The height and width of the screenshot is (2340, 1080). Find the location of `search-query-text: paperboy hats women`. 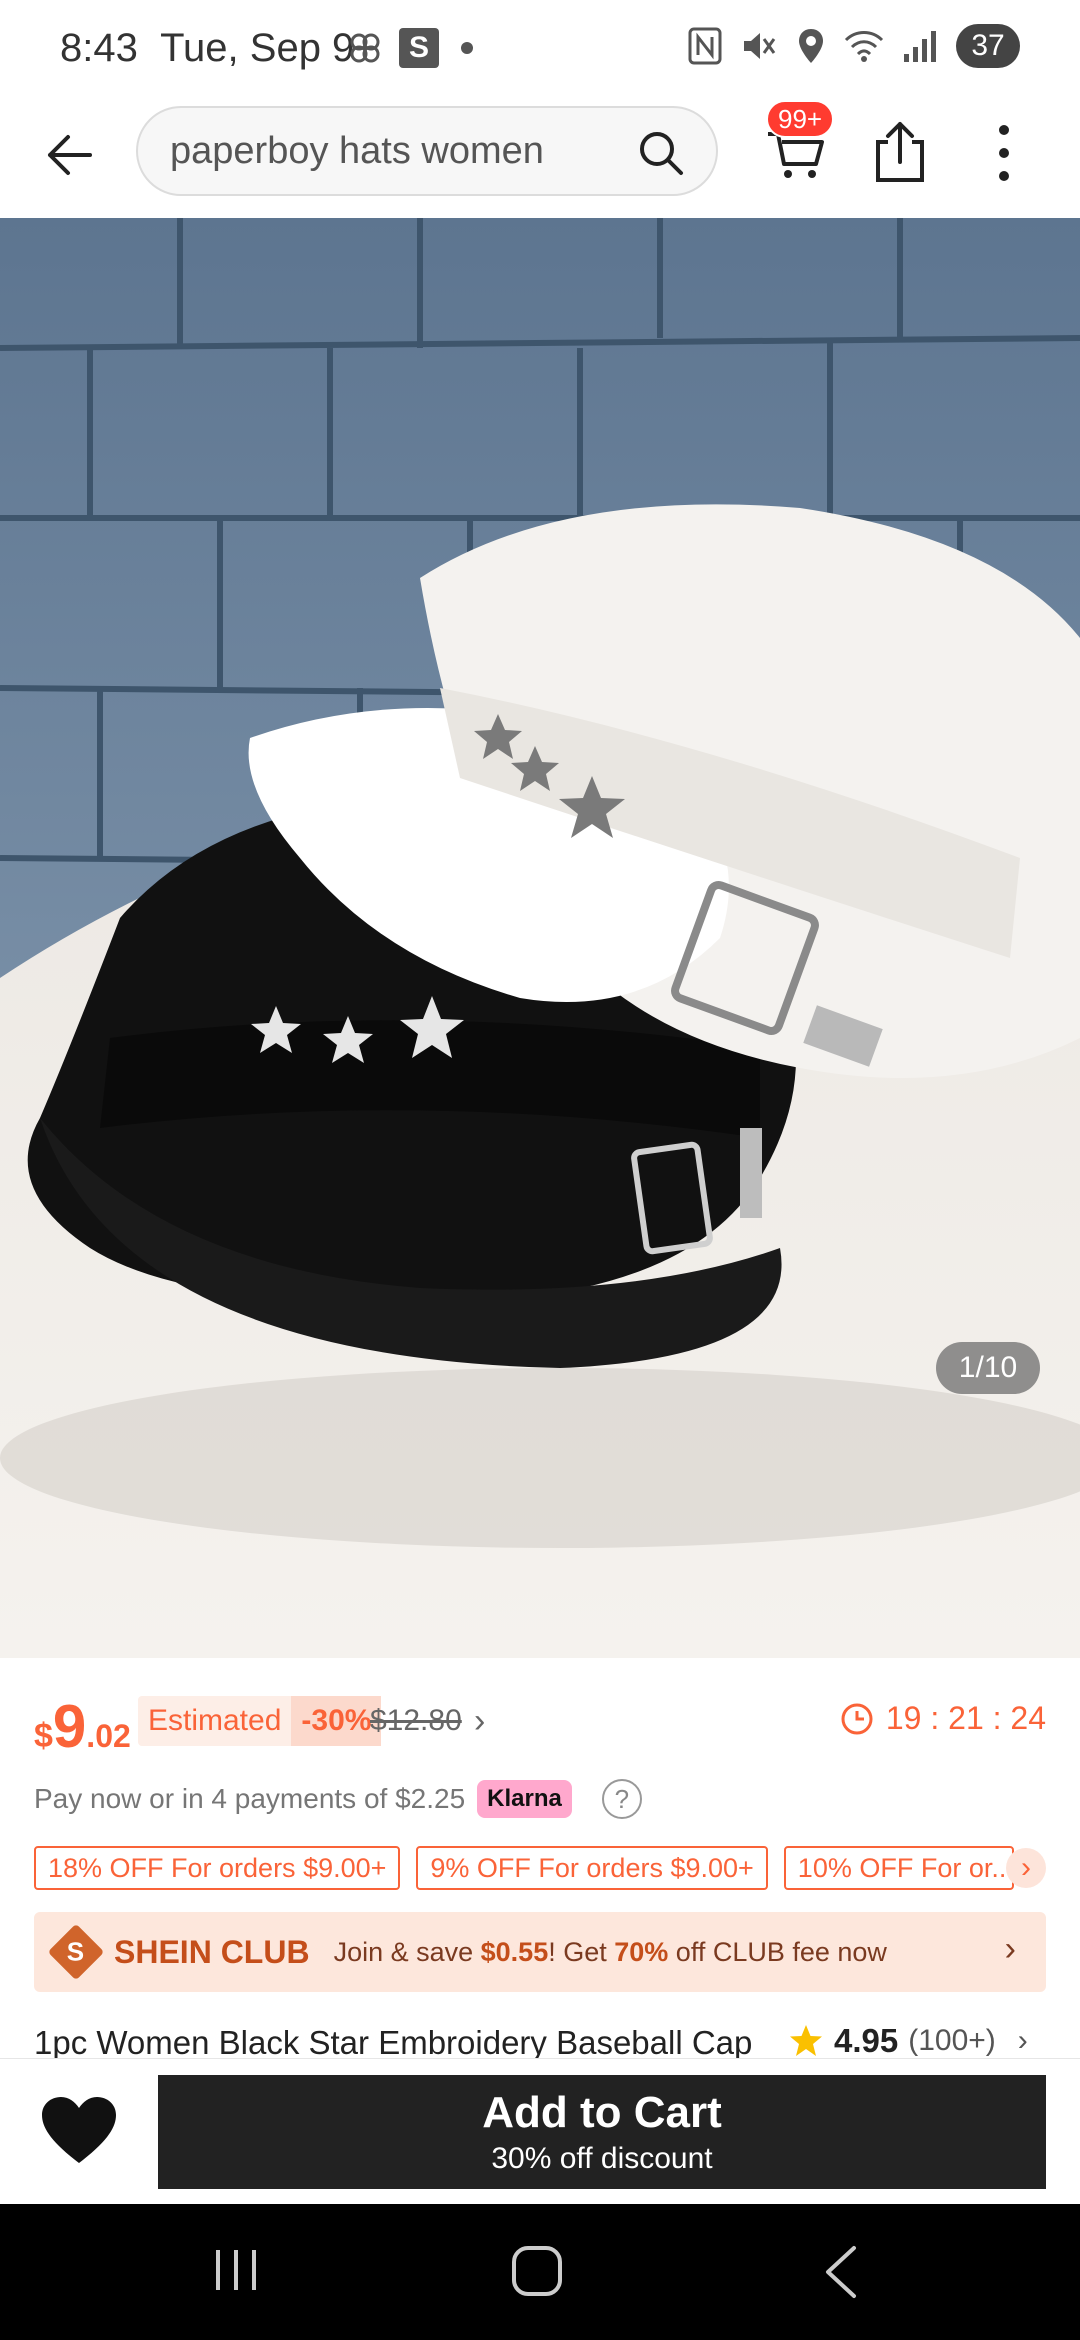

search-query-text: paperboy hats women is located at coordinates (357, 151).